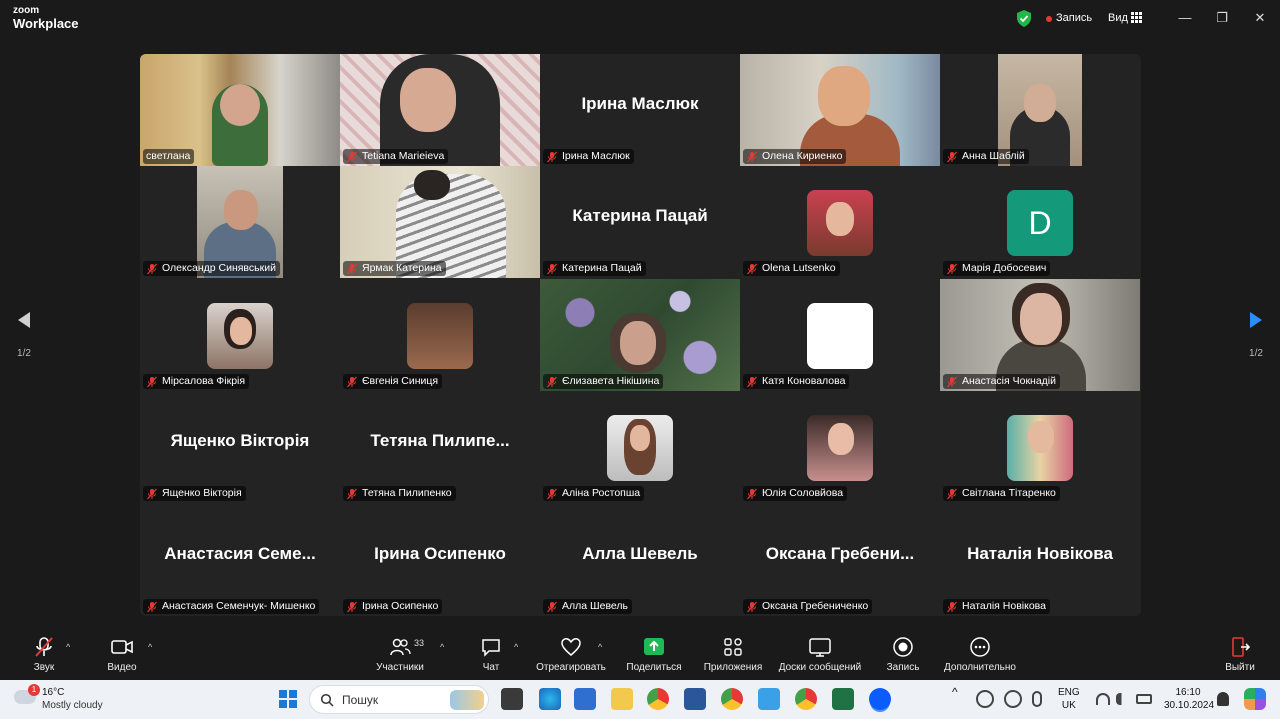  I want to click on participant-tile: Ященко Вікторія Ященко Вікторія, so click(240, 447).